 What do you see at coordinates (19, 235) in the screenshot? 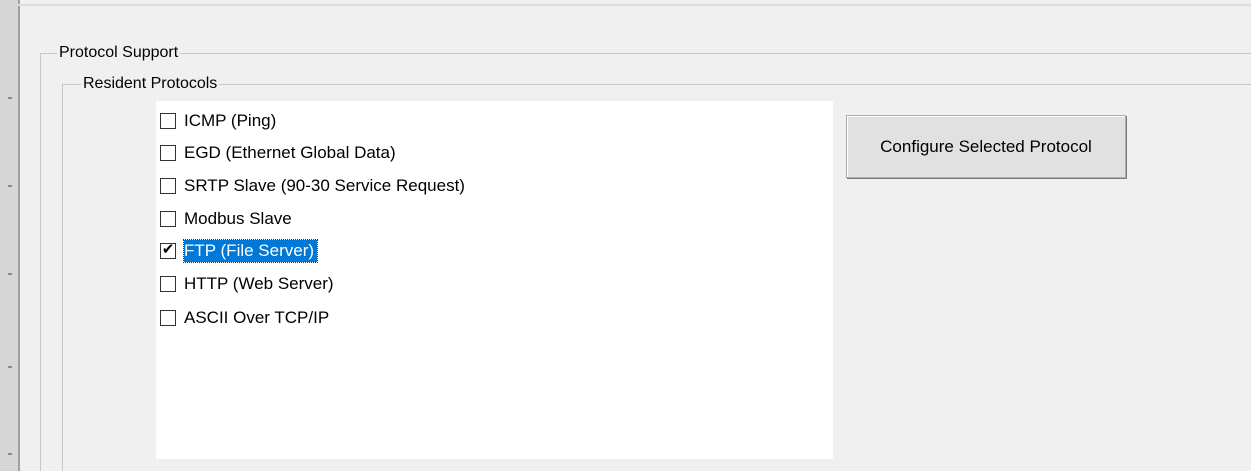
I see `left-frame-edge` at bounding box center [19, 235].